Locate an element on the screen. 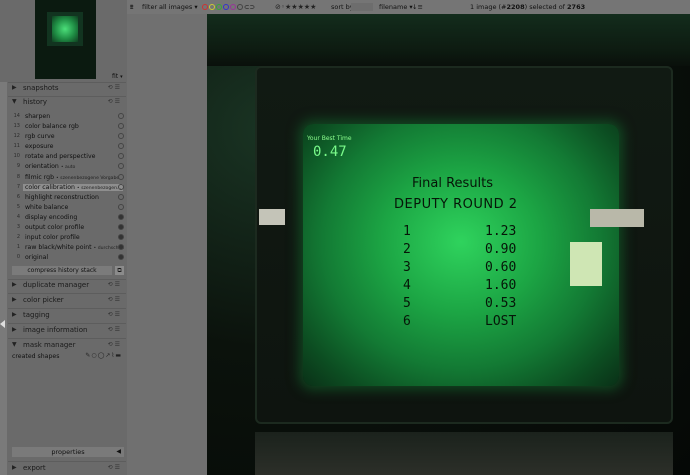 The height and width of the screenshot is (475, 690). module-color-picker: ▶ color picker ⟲☰ is located at coordinates (67, 301).